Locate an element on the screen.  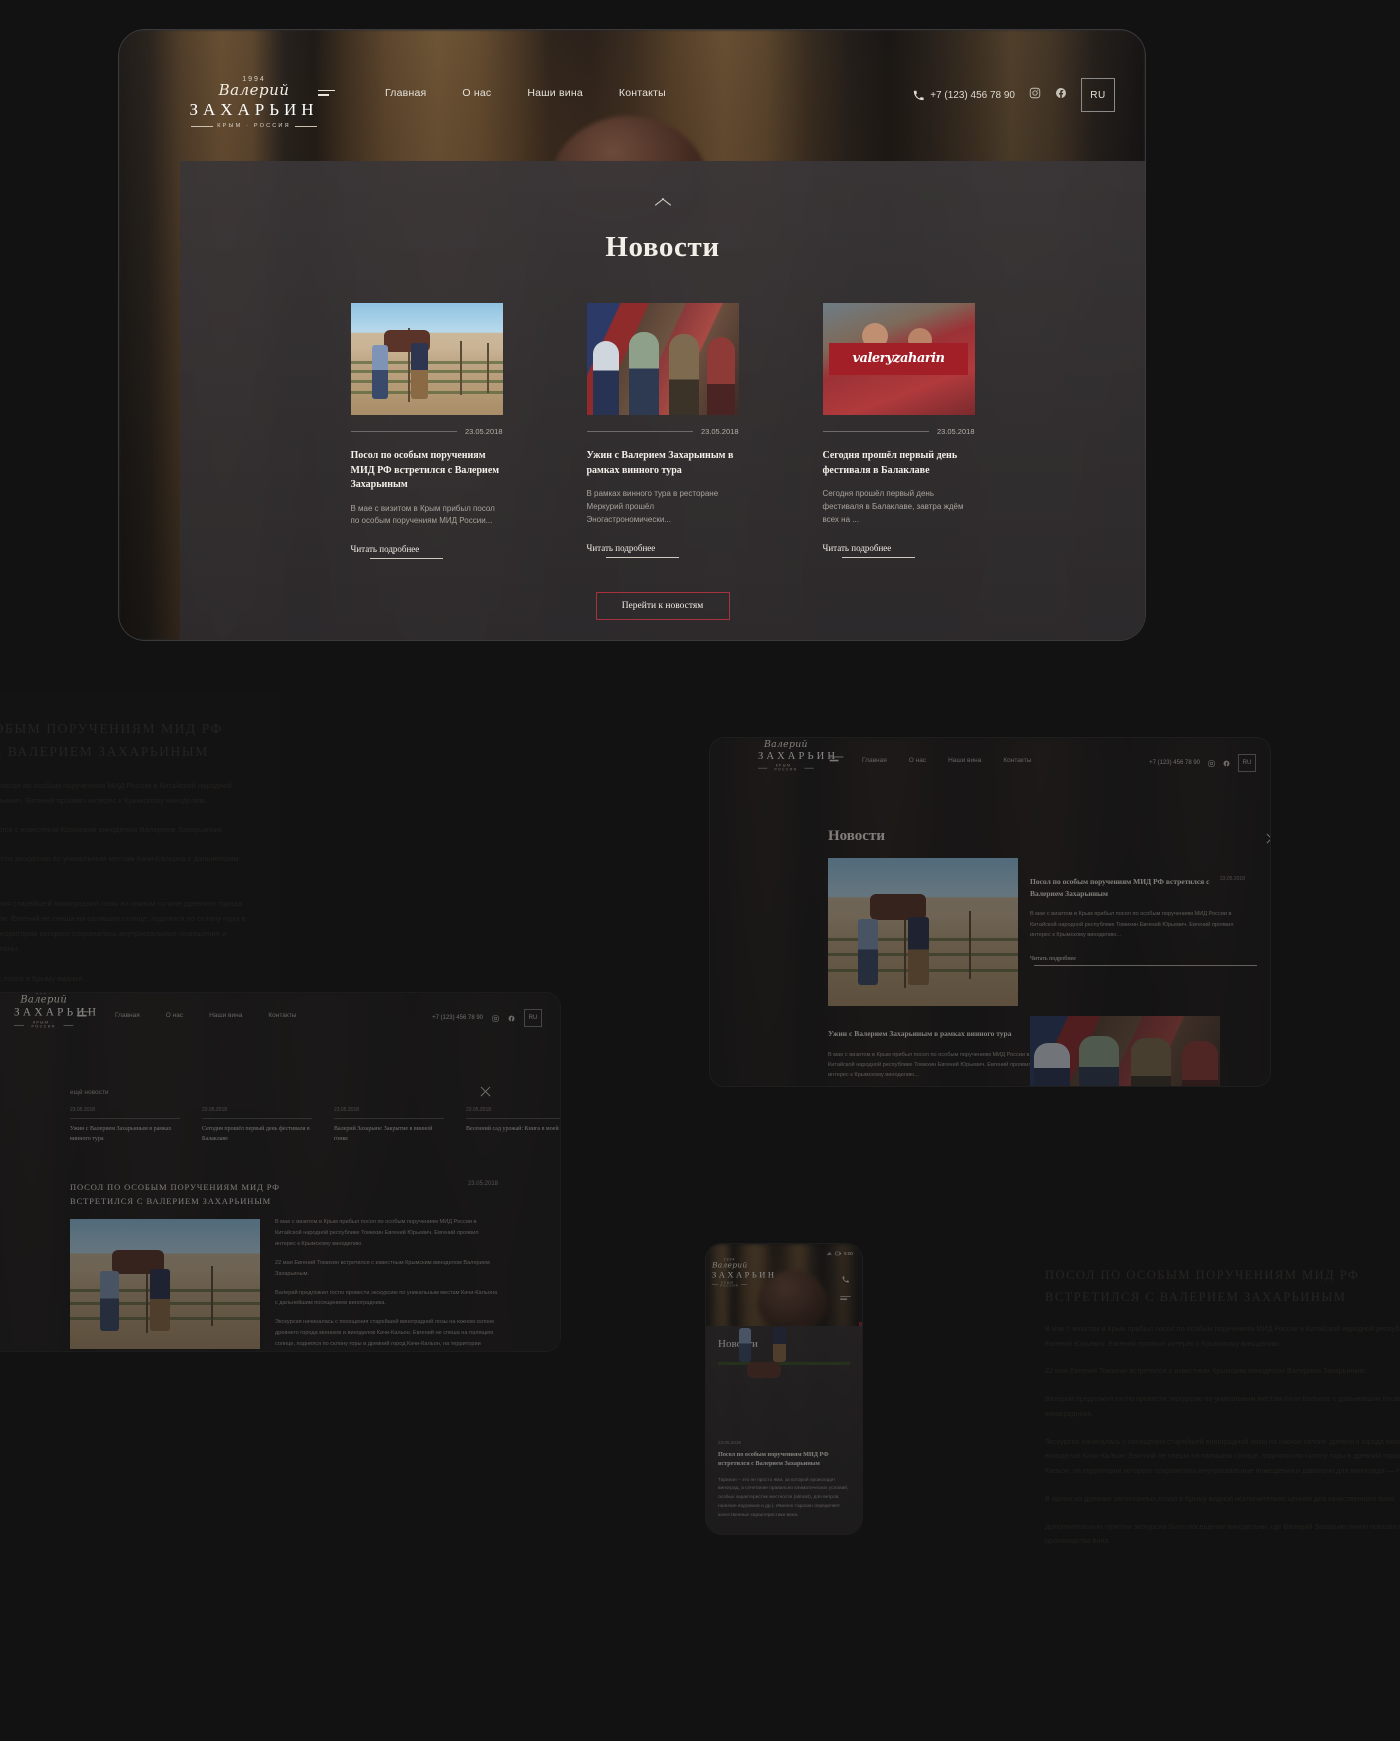
chevron-up-icon is located at coordinates (663, 198).